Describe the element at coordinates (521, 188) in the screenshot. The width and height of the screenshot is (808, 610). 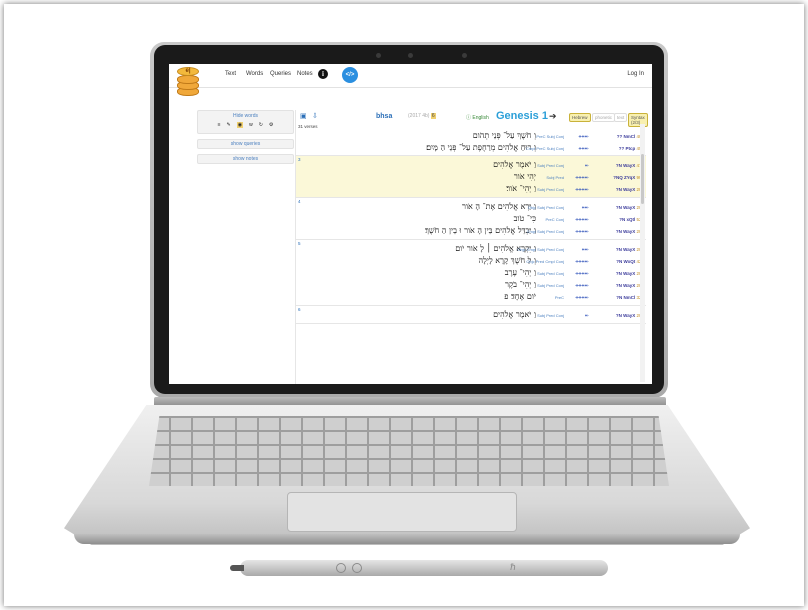
I see `hebrew-text: וַ יְהִי־ אֹור׃` at that location.